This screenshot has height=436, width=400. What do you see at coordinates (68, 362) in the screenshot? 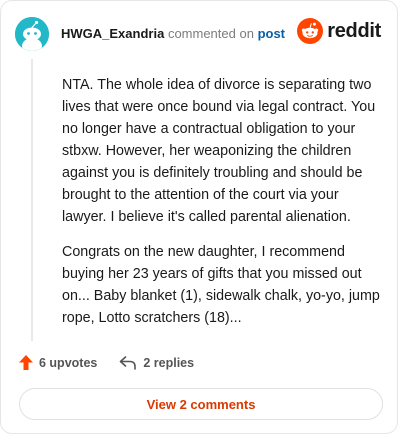
I see `upvotes-count: 6 upvotes` at bounding box center [68, 362].